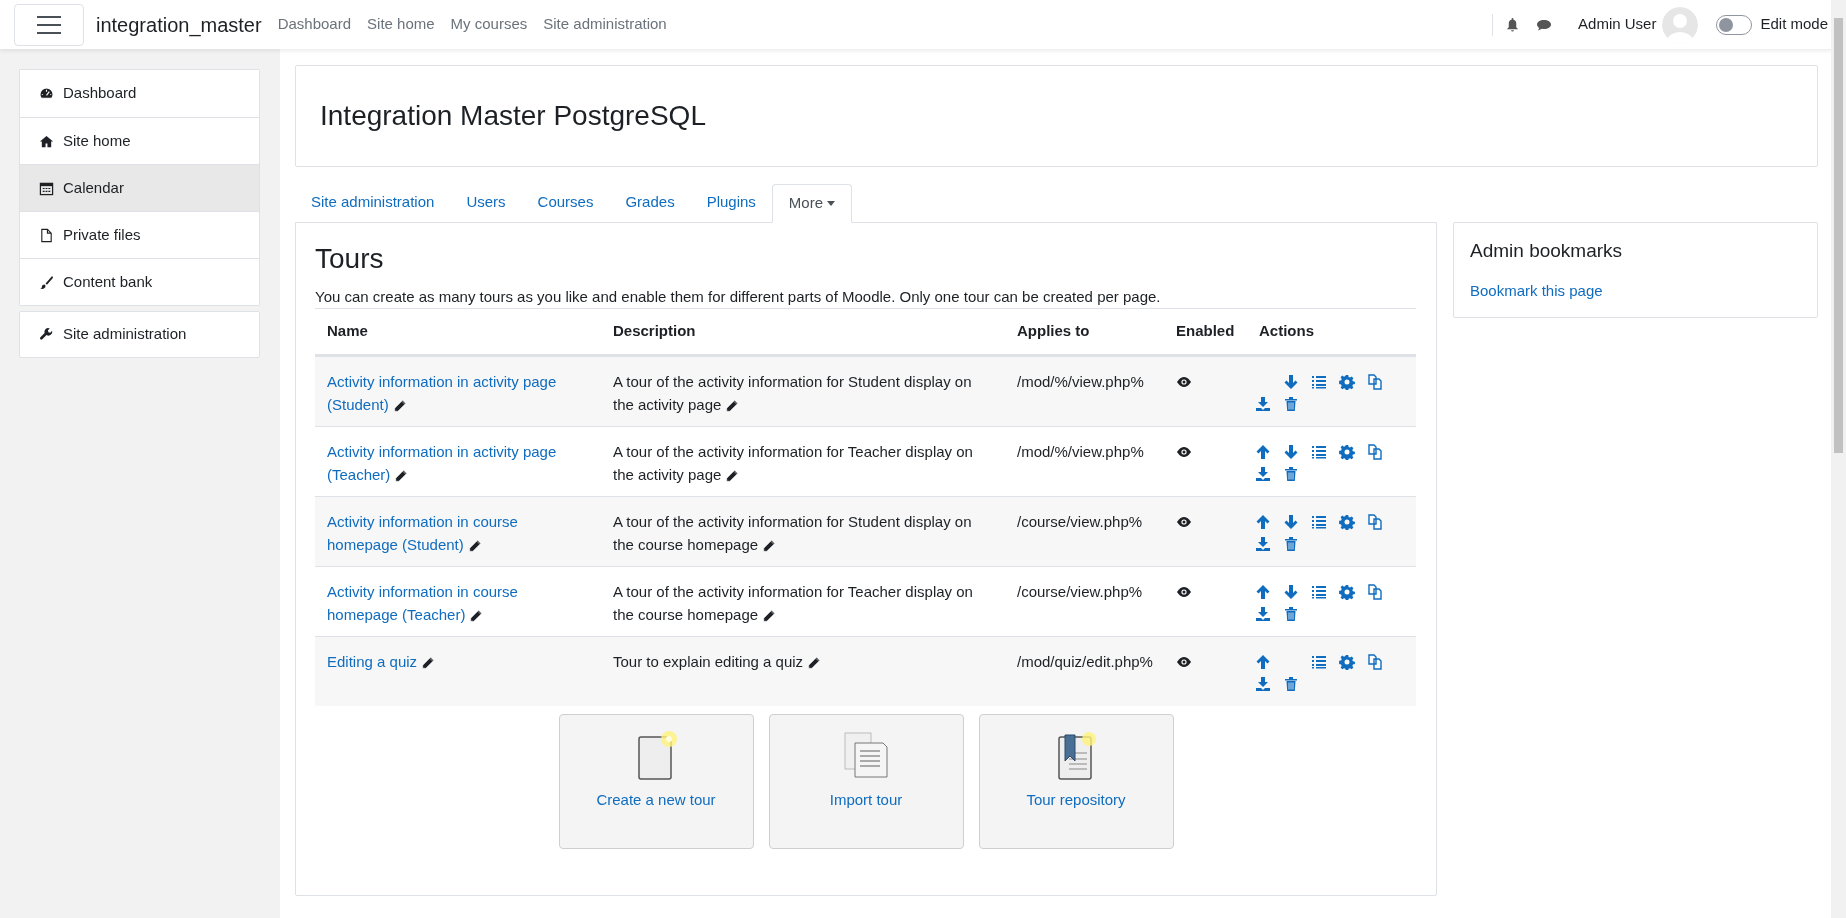  I want to click on page-title: Tours, so click(350, 259).